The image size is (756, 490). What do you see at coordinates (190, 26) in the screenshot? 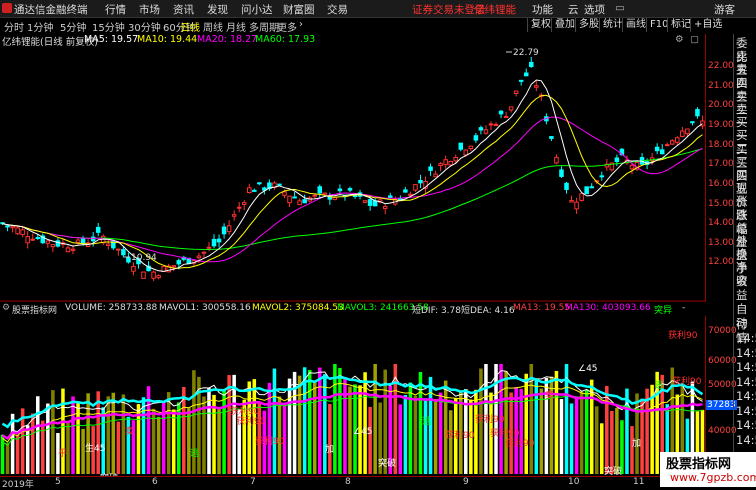
I see `period-daily: 日线` at bounding box center [190, 26].